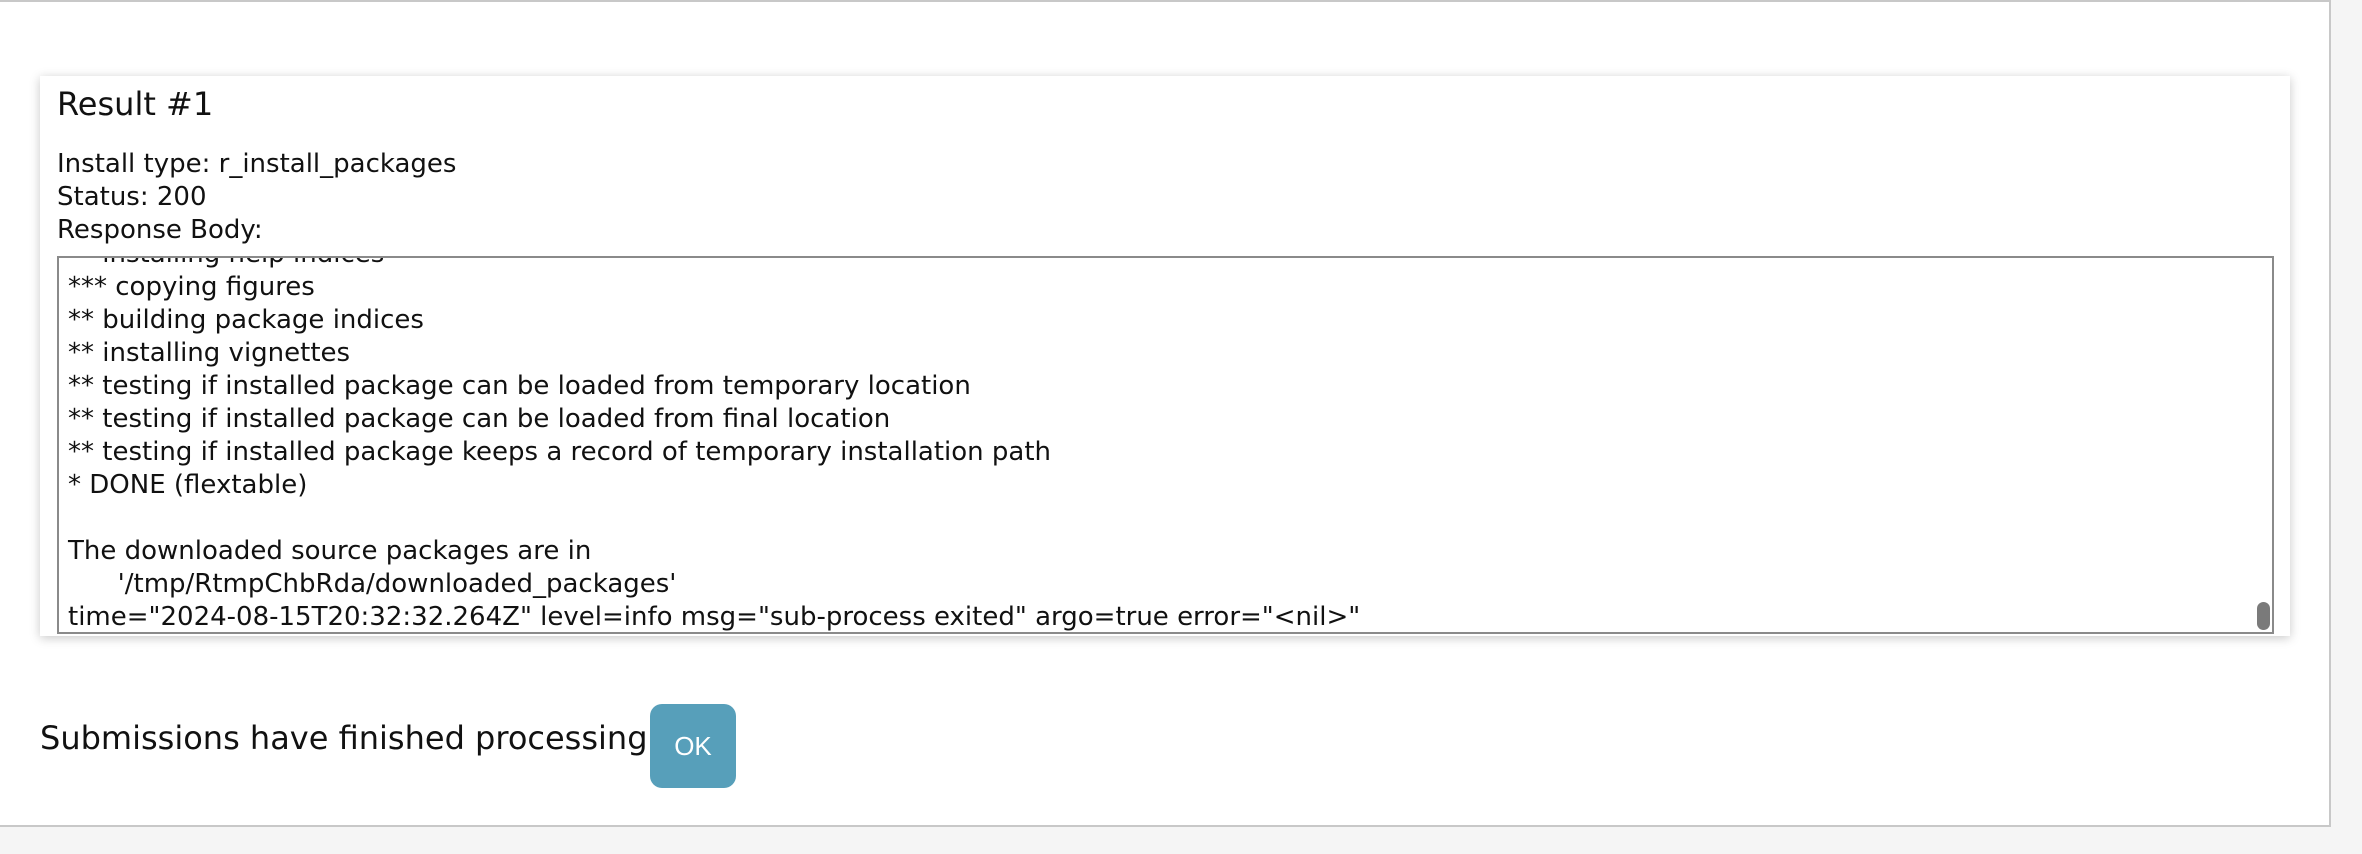 This screenshot has height=854, width=2362. Describe the element at coordinates (188, 485) in the screenshot. I see `response-line: * DONE (flextable)` at that location.